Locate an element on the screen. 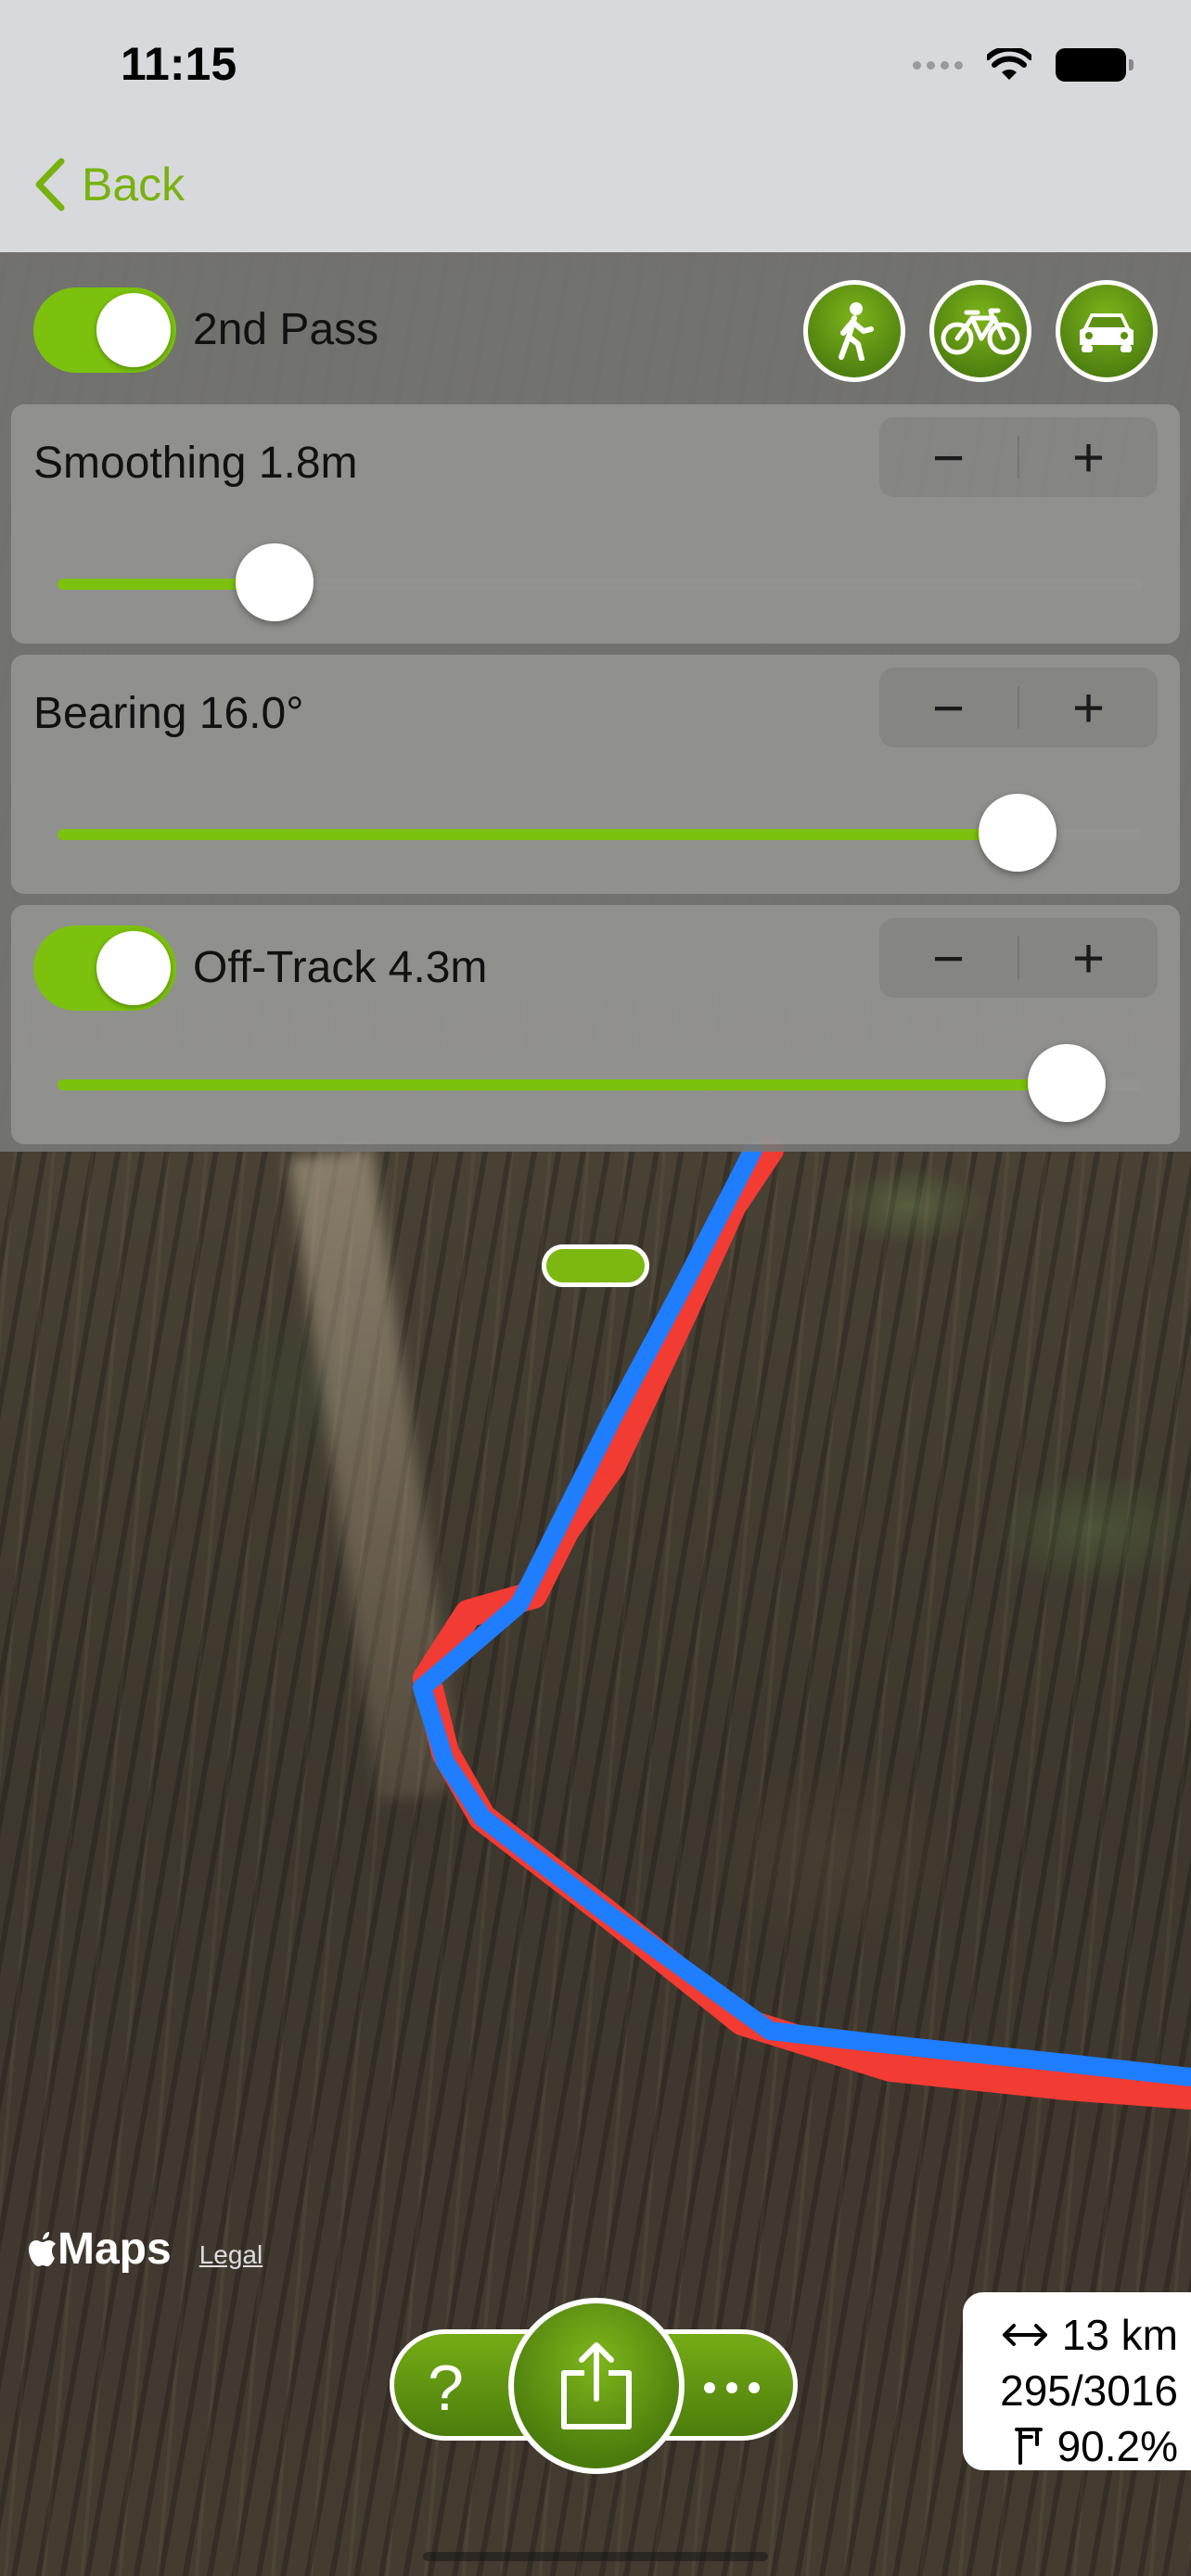  off-track-decrement-button: − is located at coordinates (948, 958).